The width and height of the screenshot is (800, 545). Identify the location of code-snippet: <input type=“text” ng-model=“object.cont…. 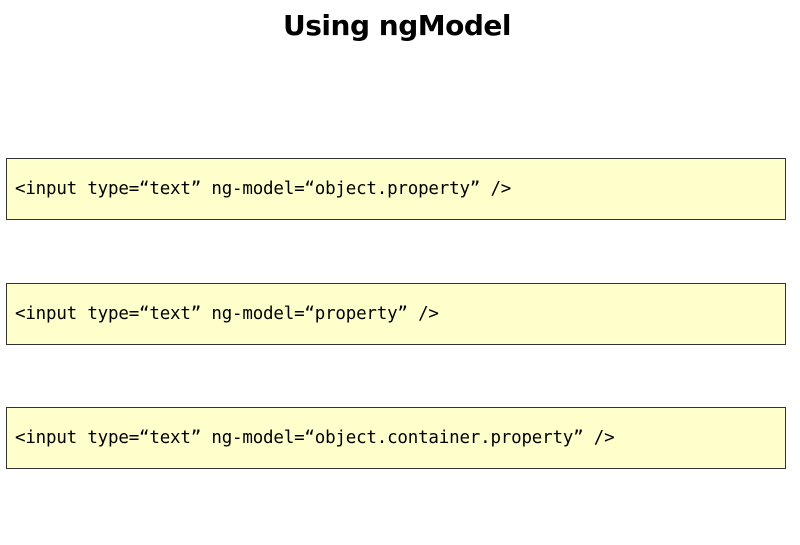
(315, 438).